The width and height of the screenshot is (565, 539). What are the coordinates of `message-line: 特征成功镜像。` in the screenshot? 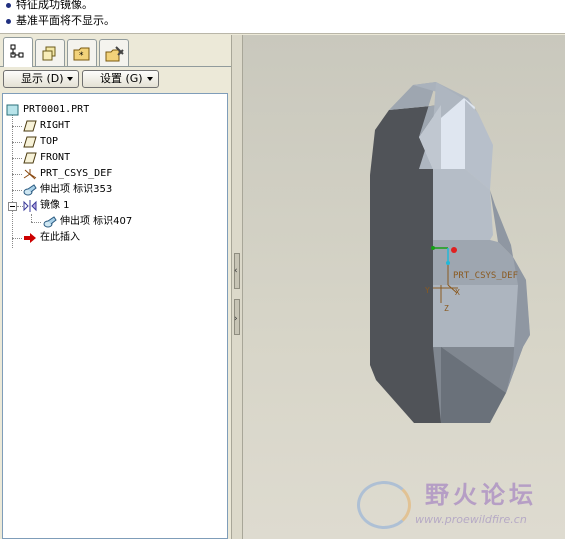 It's located at (49, 6).